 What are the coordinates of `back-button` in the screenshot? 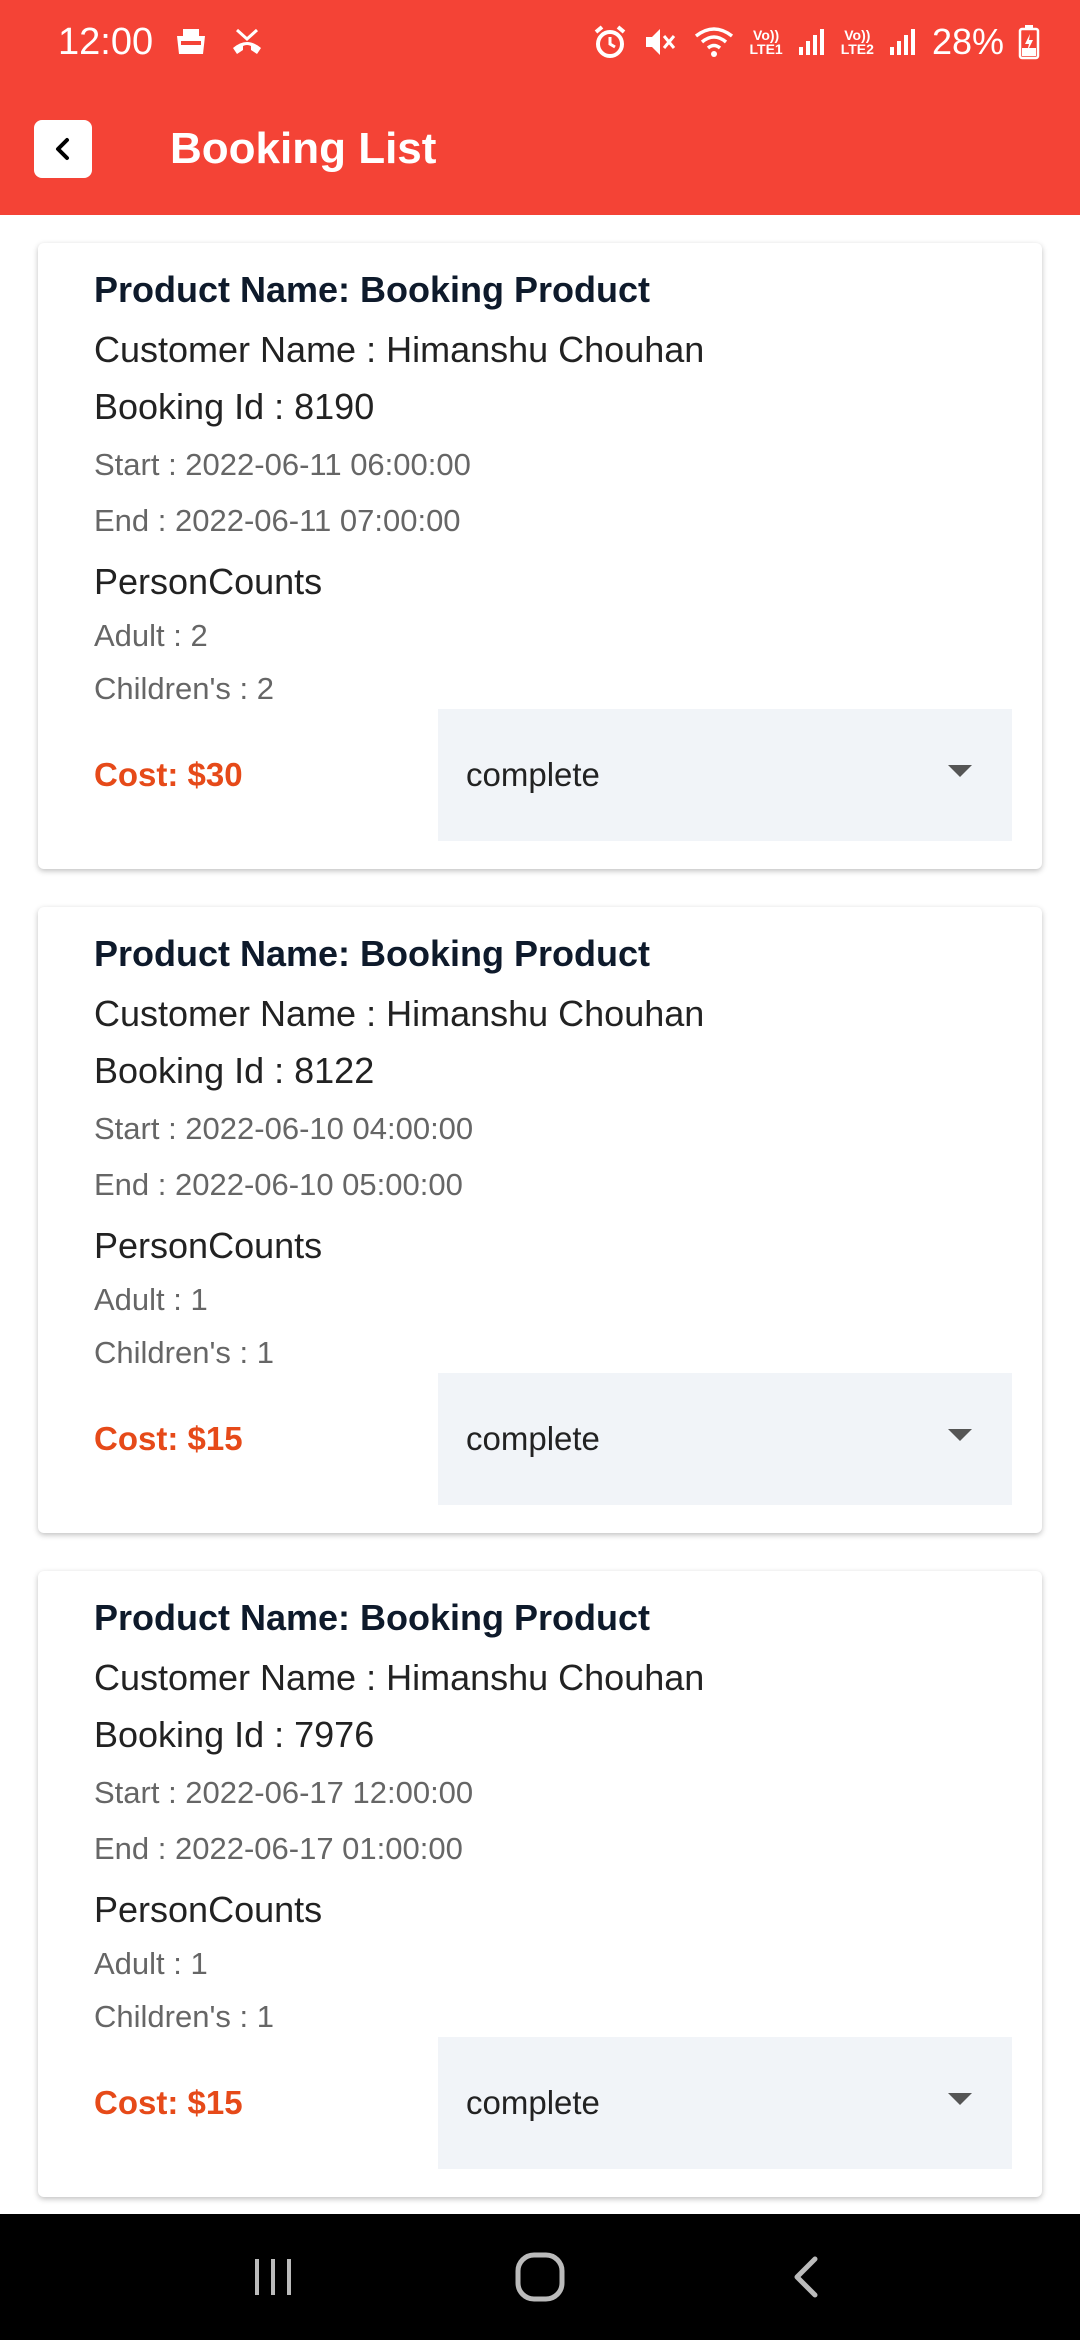 It's located at (63, 149).